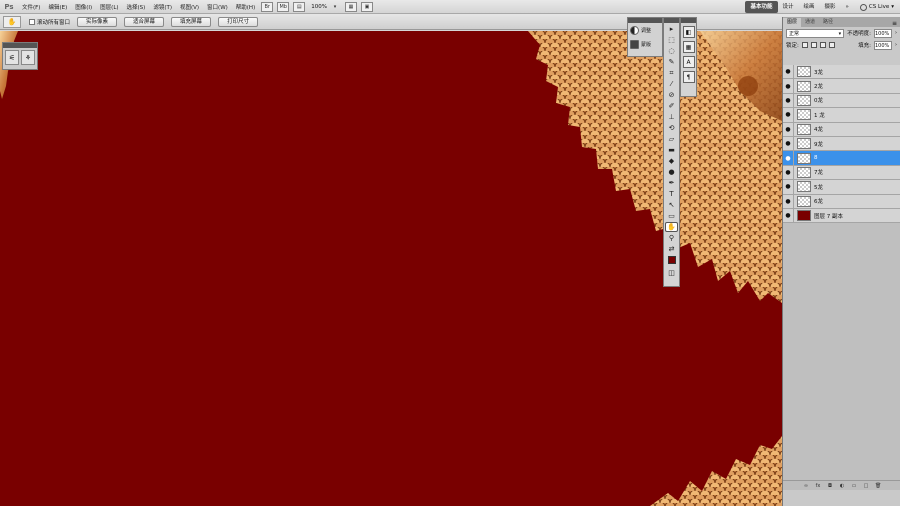 The image size is (900, 506). I want to click on pen-tool-icon: ✒, so click(671, 183).